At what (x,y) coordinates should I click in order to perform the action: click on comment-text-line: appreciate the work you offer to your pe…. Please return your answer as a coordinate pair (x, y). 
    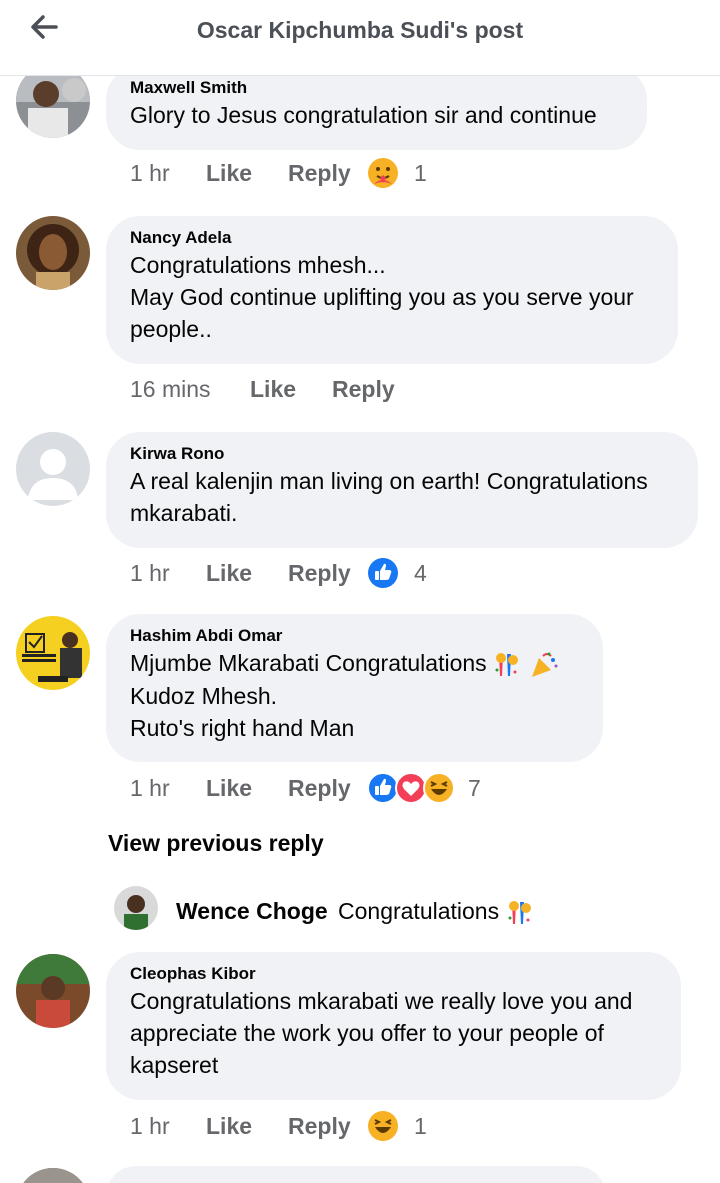
    Looking at the image, I should click on (367, 1033).